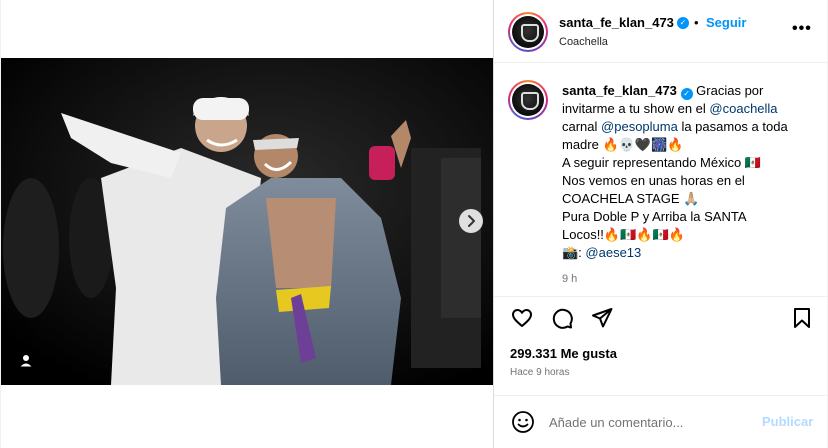 This screenshot has width=828, height=448. Describe the element at coordinates (726, 22) in the screenshot. I see `follow-button: Seguir` at that location.